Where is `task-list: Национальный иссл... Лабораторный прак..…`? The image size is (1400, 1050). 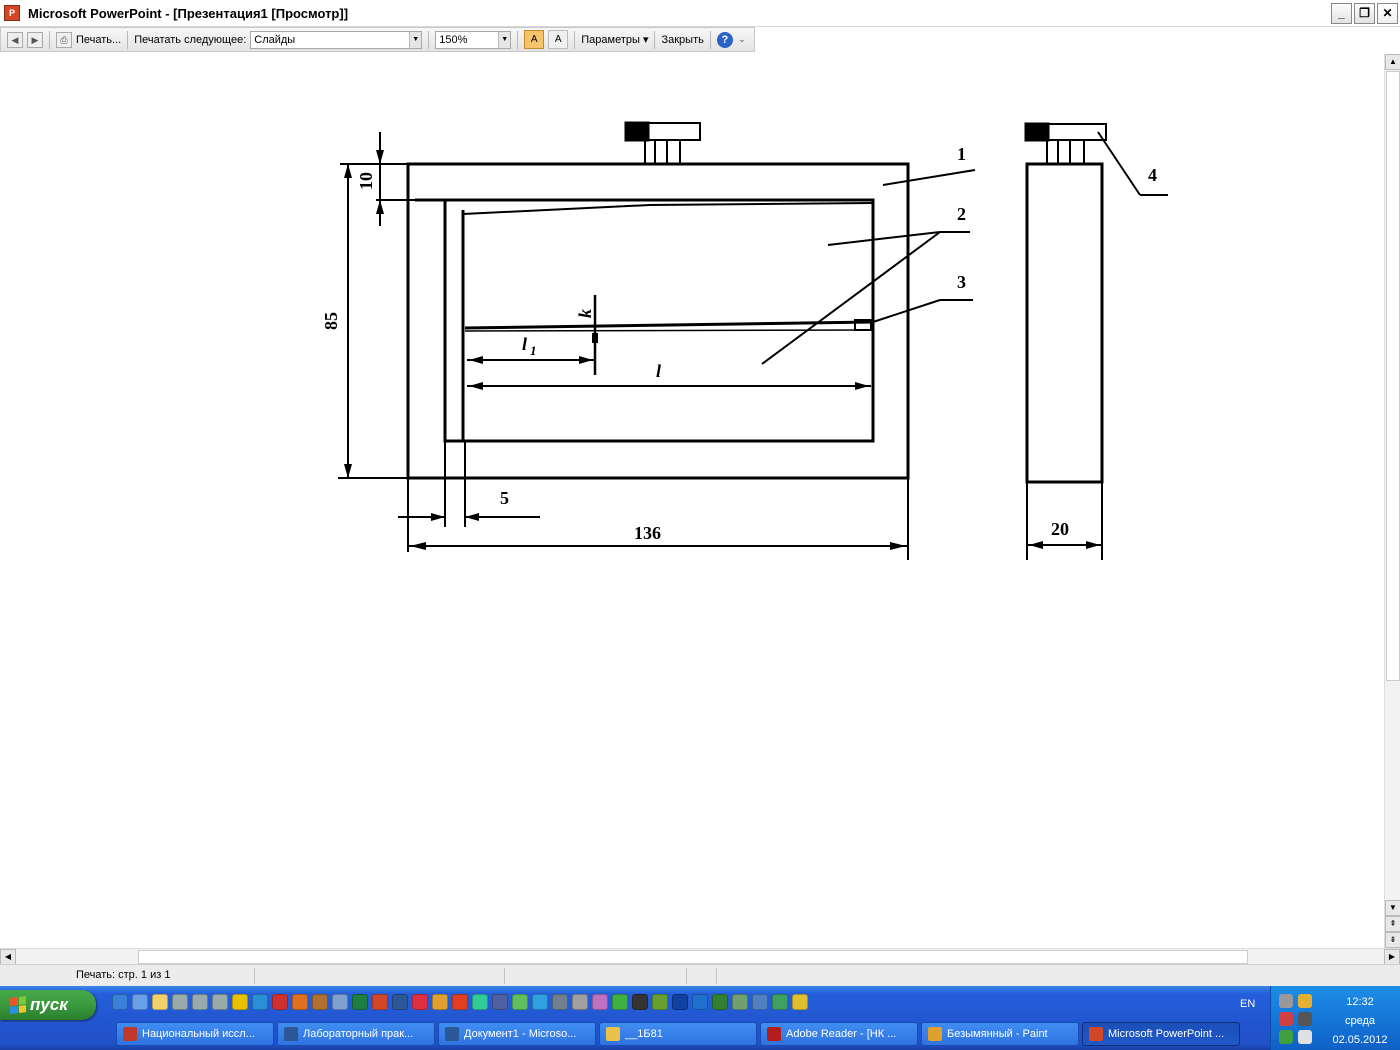
task-list: Национальный иссл... Лабораторный прак..… is located at coordinates (678, 1034).